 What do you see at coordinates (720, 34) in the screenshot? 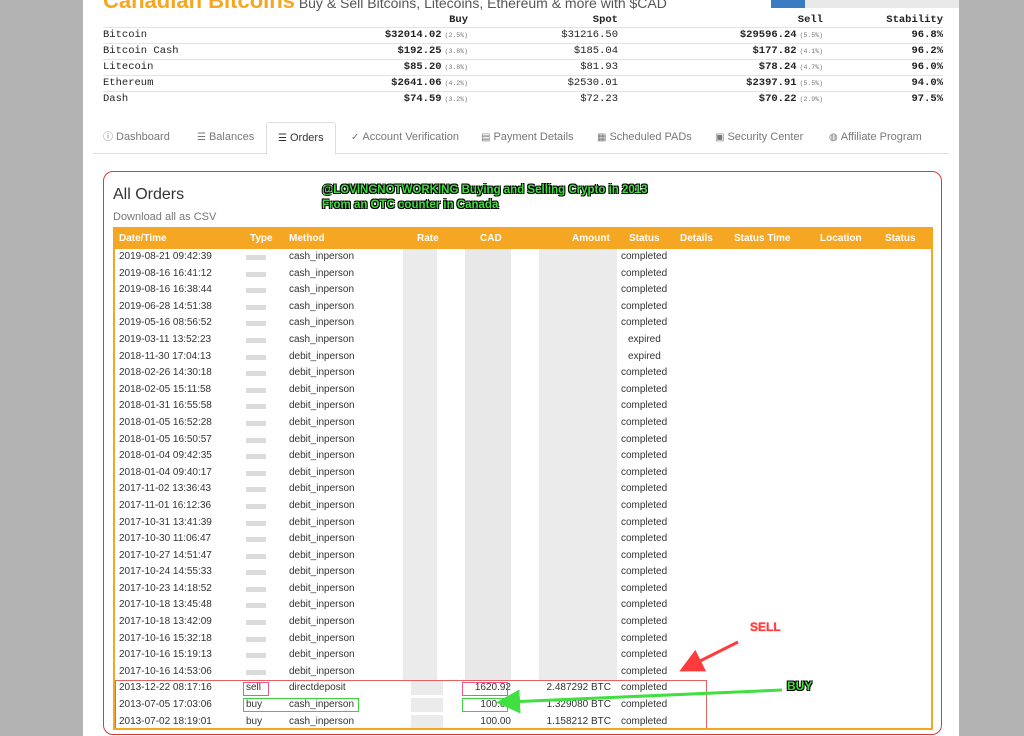
I see `sell-price: $29596.24 (5.5%)` at bounding box center [720, 34].